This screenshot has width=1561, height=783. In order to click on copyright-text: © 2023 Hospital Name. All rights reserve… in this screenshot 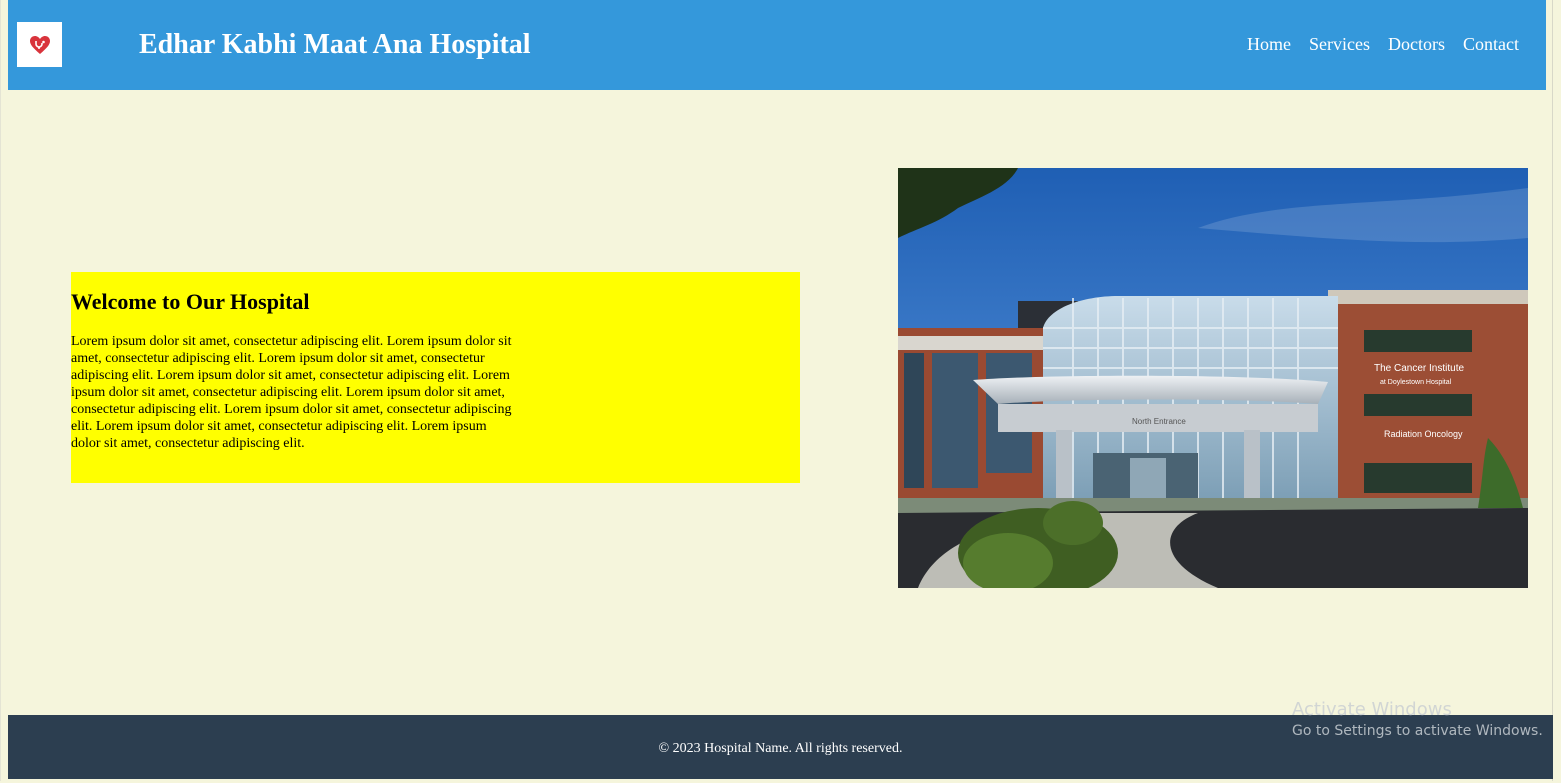, I will do `click(780, 748)`.